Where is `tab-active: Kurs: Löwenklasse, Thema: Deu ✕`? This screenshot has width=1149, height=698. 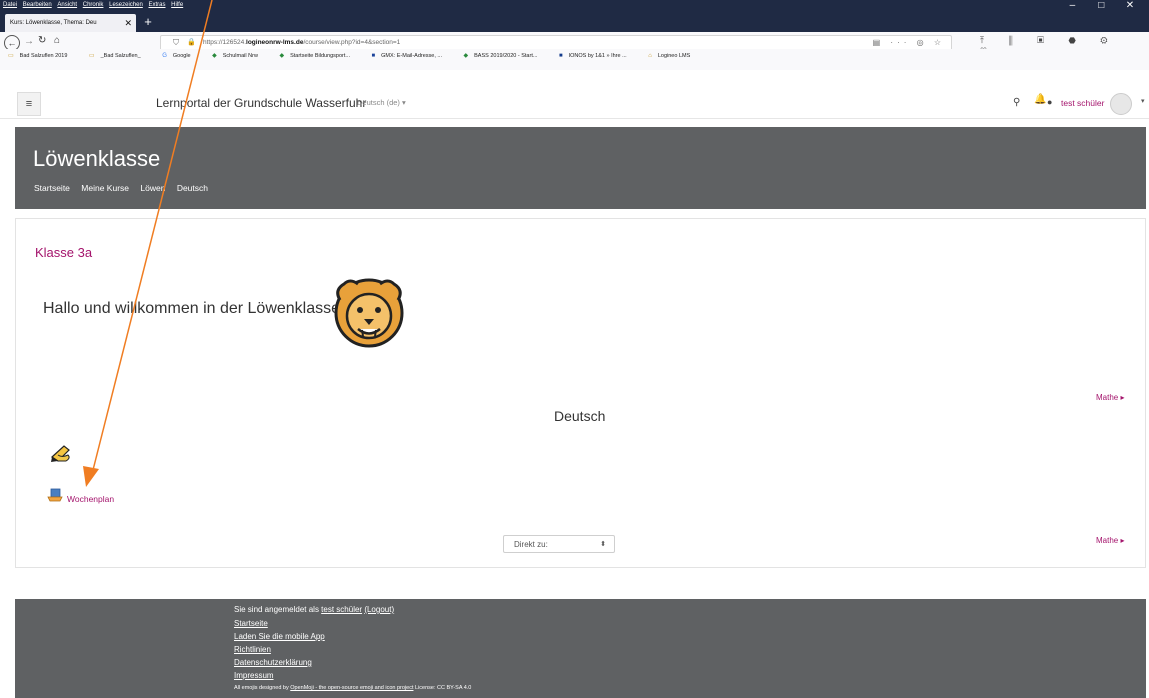
tab-active: Kurs: Löwenklasse, Thema: Deu ✕ is located at coordinates (70, 23).